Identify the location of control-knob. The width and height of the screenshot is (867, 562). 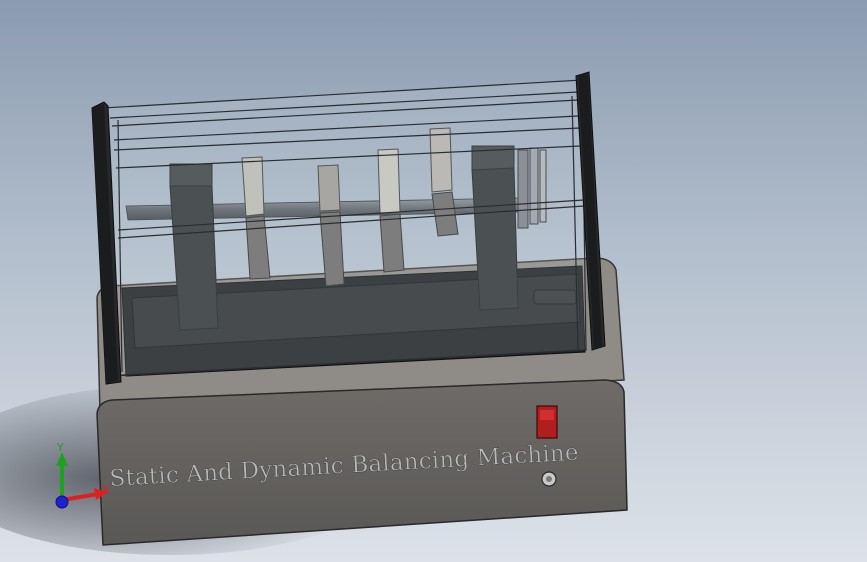
(549, 479).